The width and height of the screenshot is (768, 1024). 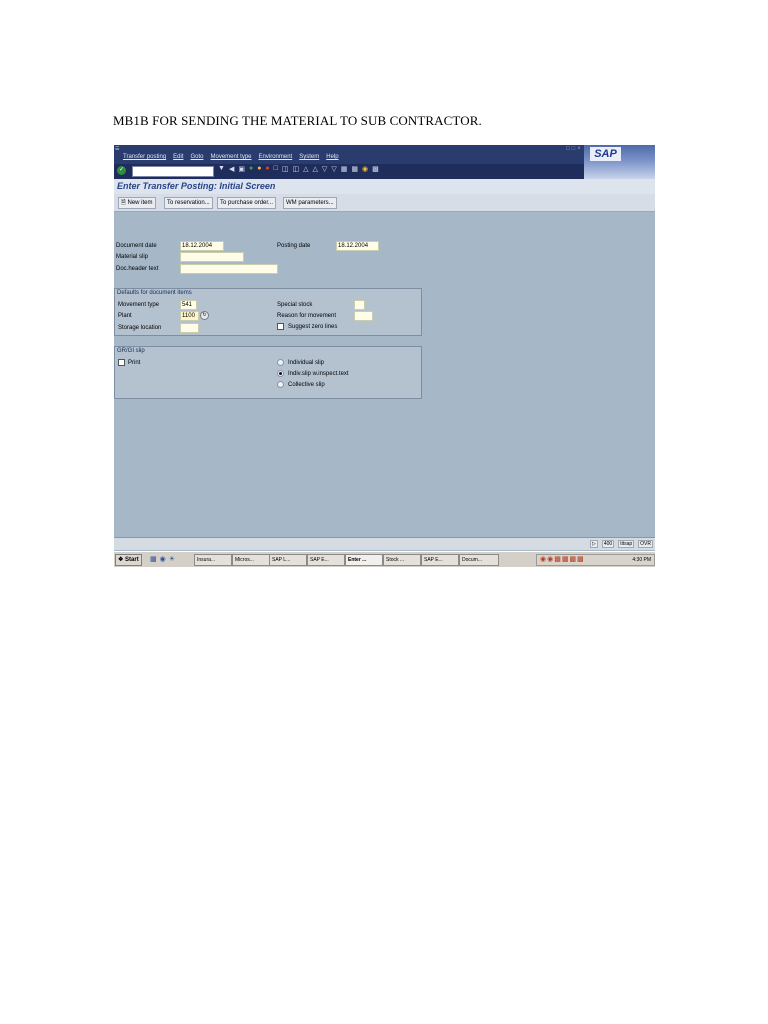 I want to click on cancel-icon: ●, so click(x=267, y=169).